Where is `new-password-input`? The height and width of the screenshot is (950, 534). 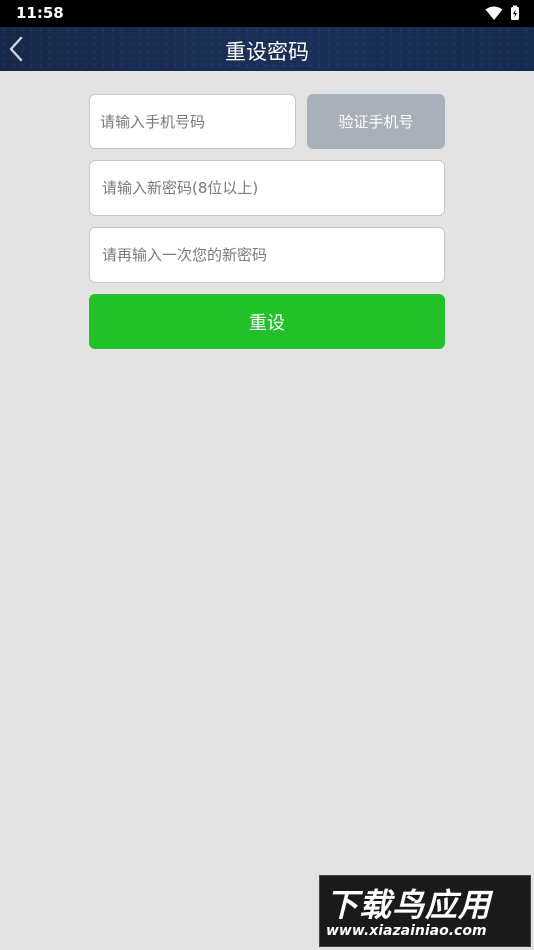 new-password-input is located at coordinates (267, 188).